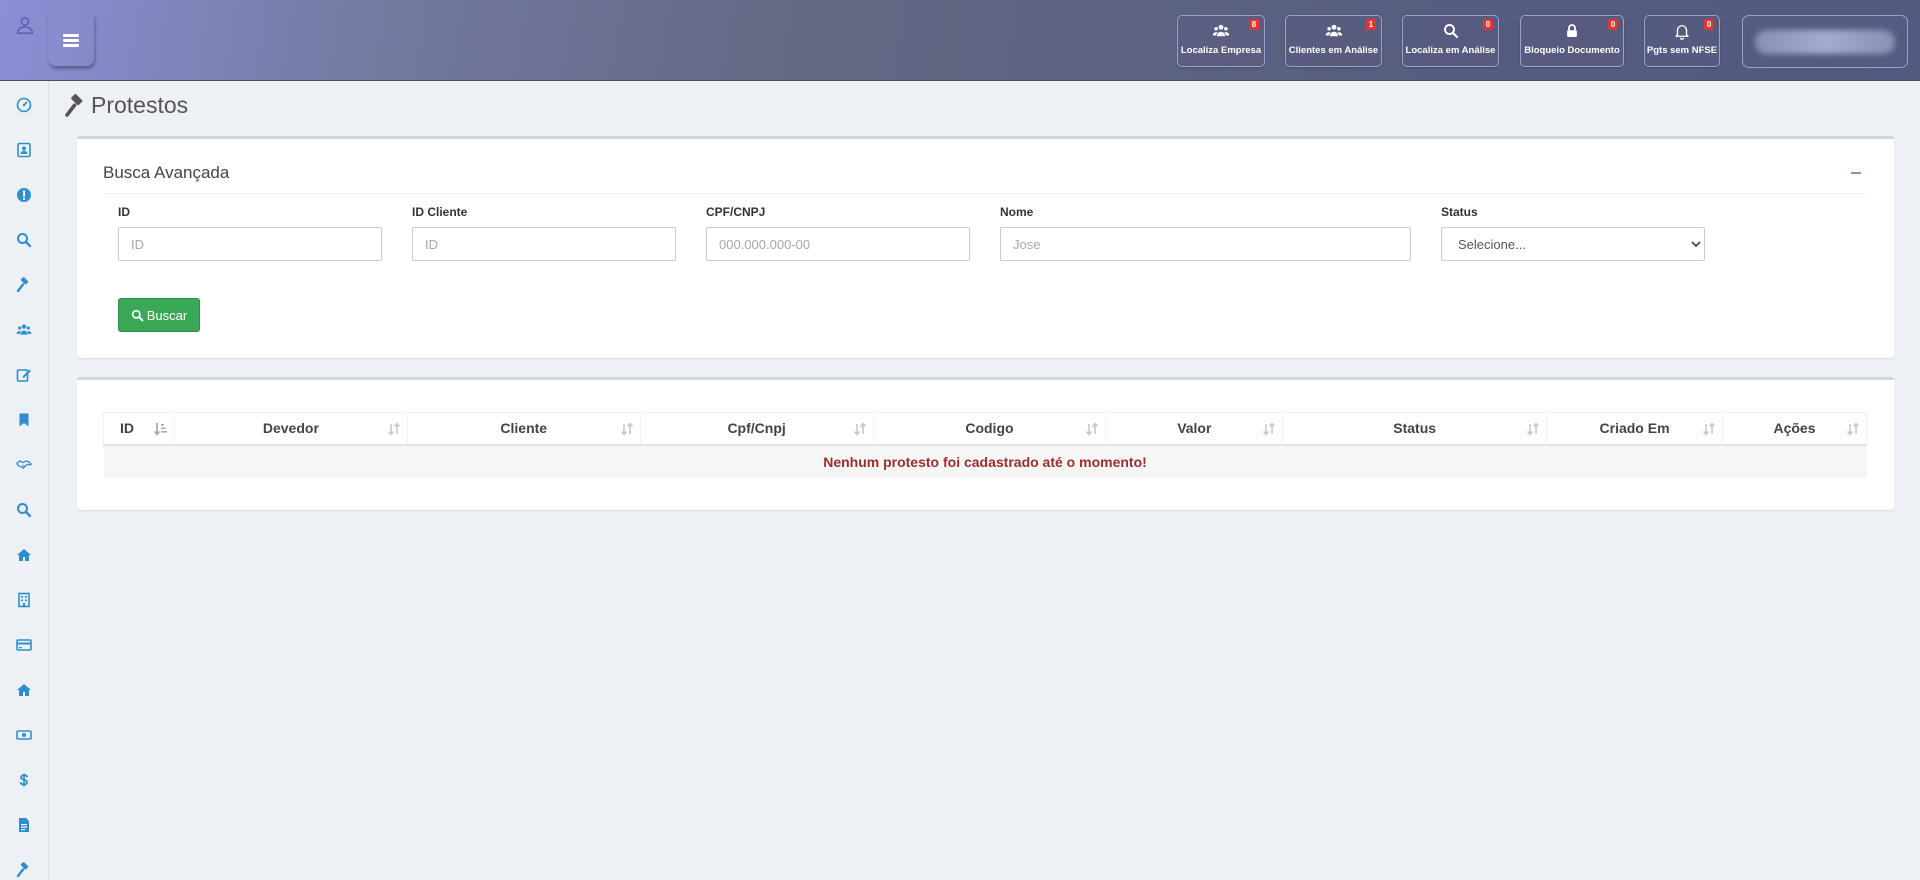  What do you see at coordinates (127, 428) in the screenshot?
I see `column-label: ID` at bounding box center [127, 428].